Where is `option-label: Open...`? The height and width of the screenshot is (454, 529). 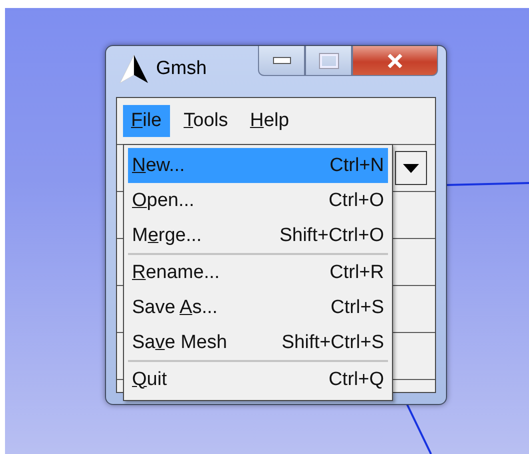
option-label: Open... is located at coordinates (163, 201).